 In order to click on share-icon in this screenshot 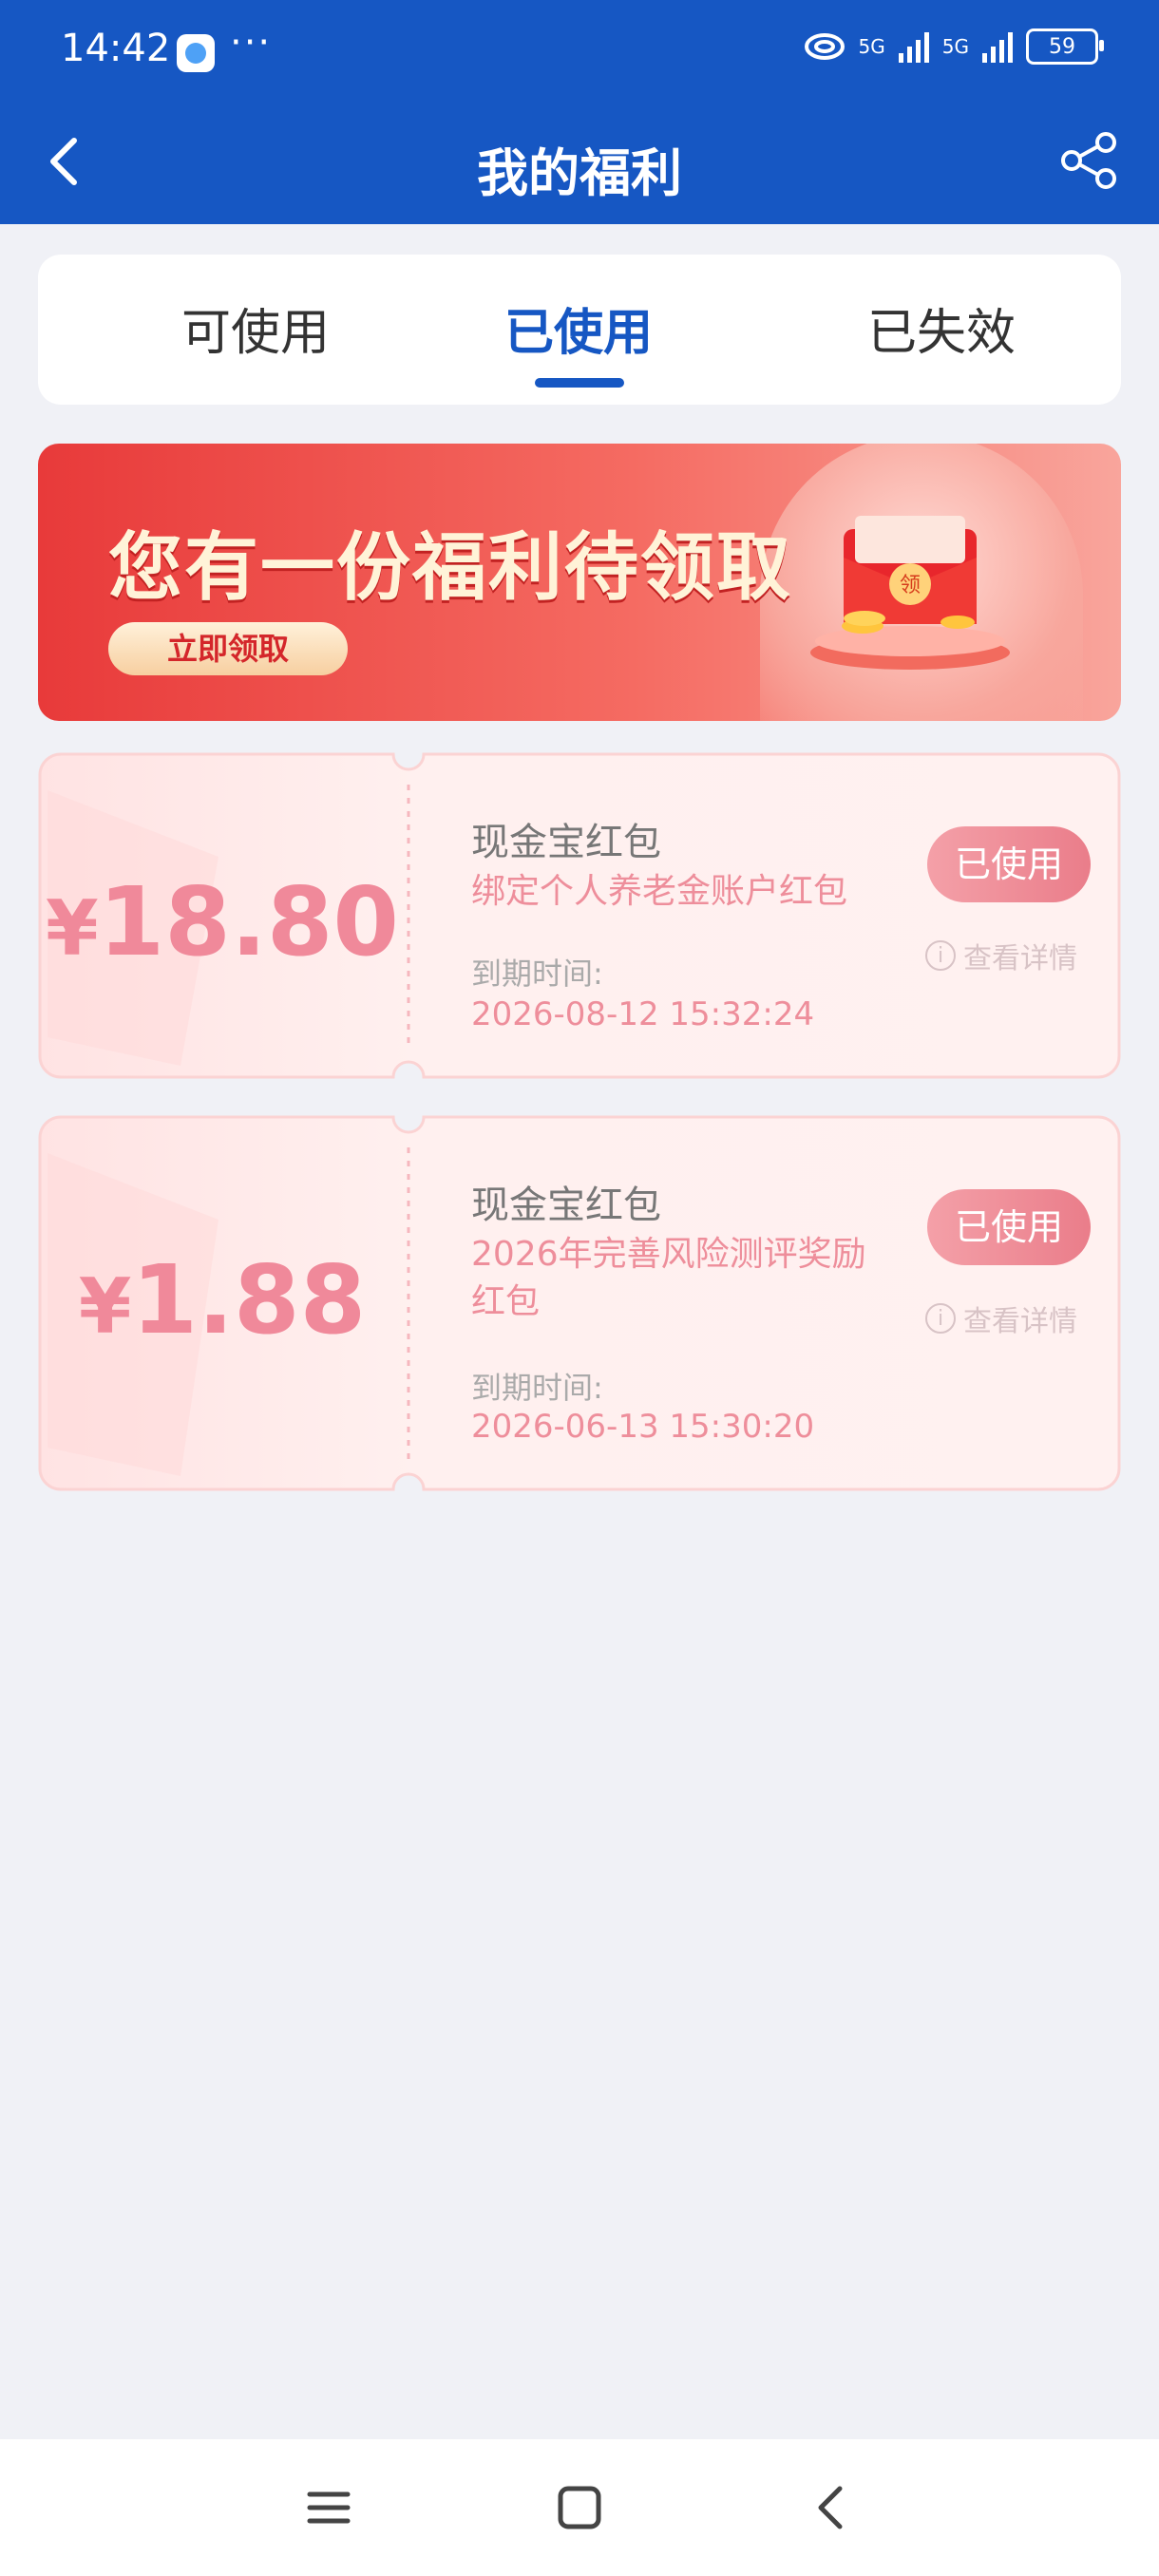, I will do `click(1089, 160)`.